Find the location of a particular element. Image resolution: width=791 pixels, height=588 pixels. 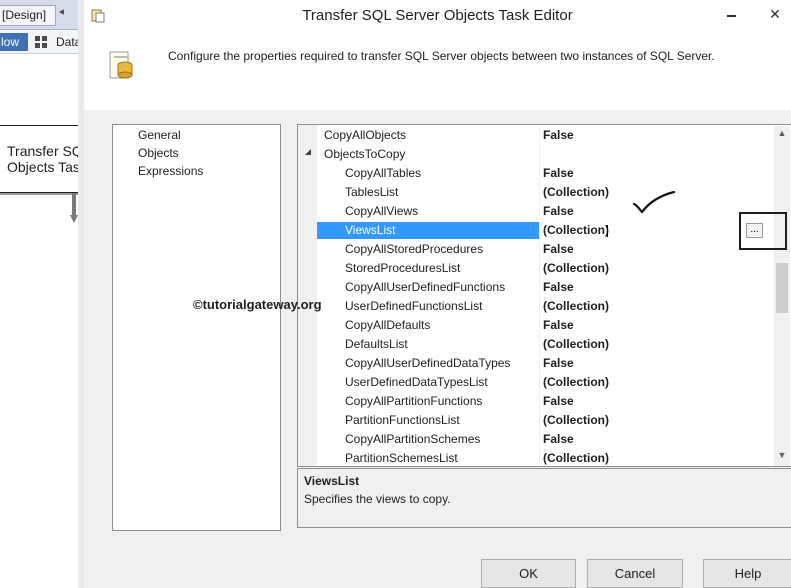

property-name: CopyAllObjects is located at coordinates (365, 135).